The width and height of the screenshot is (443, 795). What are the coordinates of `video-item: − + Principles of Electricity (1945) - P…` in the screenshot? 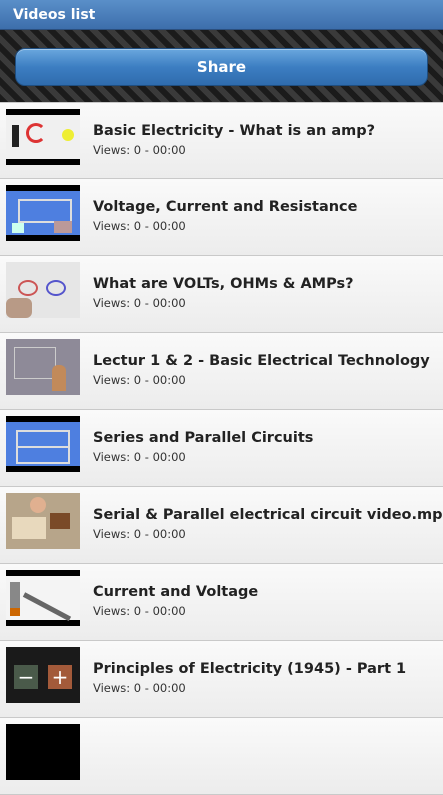 It's located at (221, 679).